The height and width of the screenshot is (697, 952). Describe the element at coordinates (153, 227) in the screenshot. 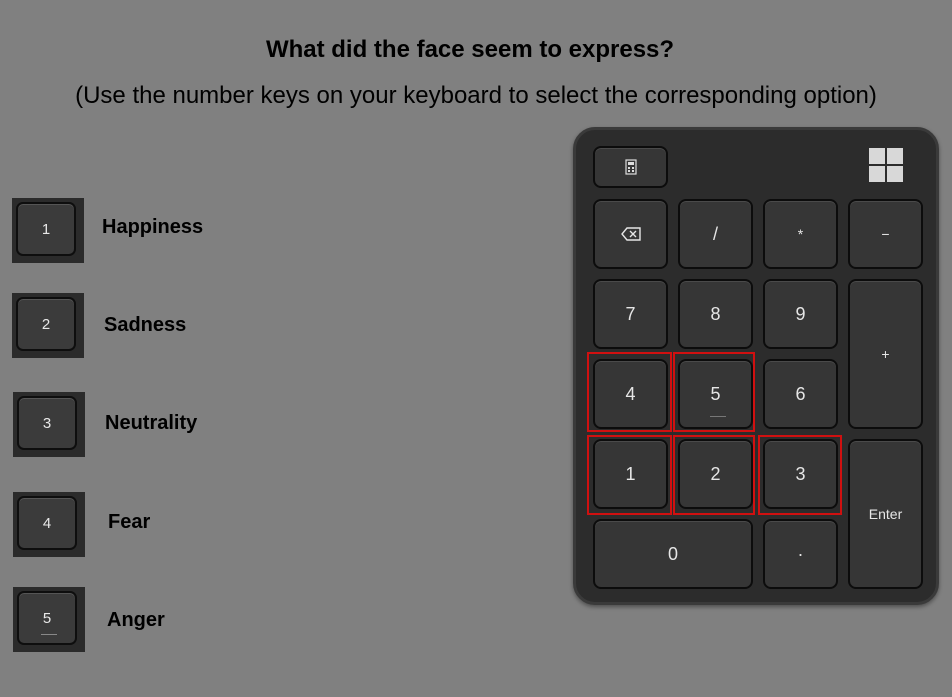

I see `option-label-happiness: Happiness` at that location.